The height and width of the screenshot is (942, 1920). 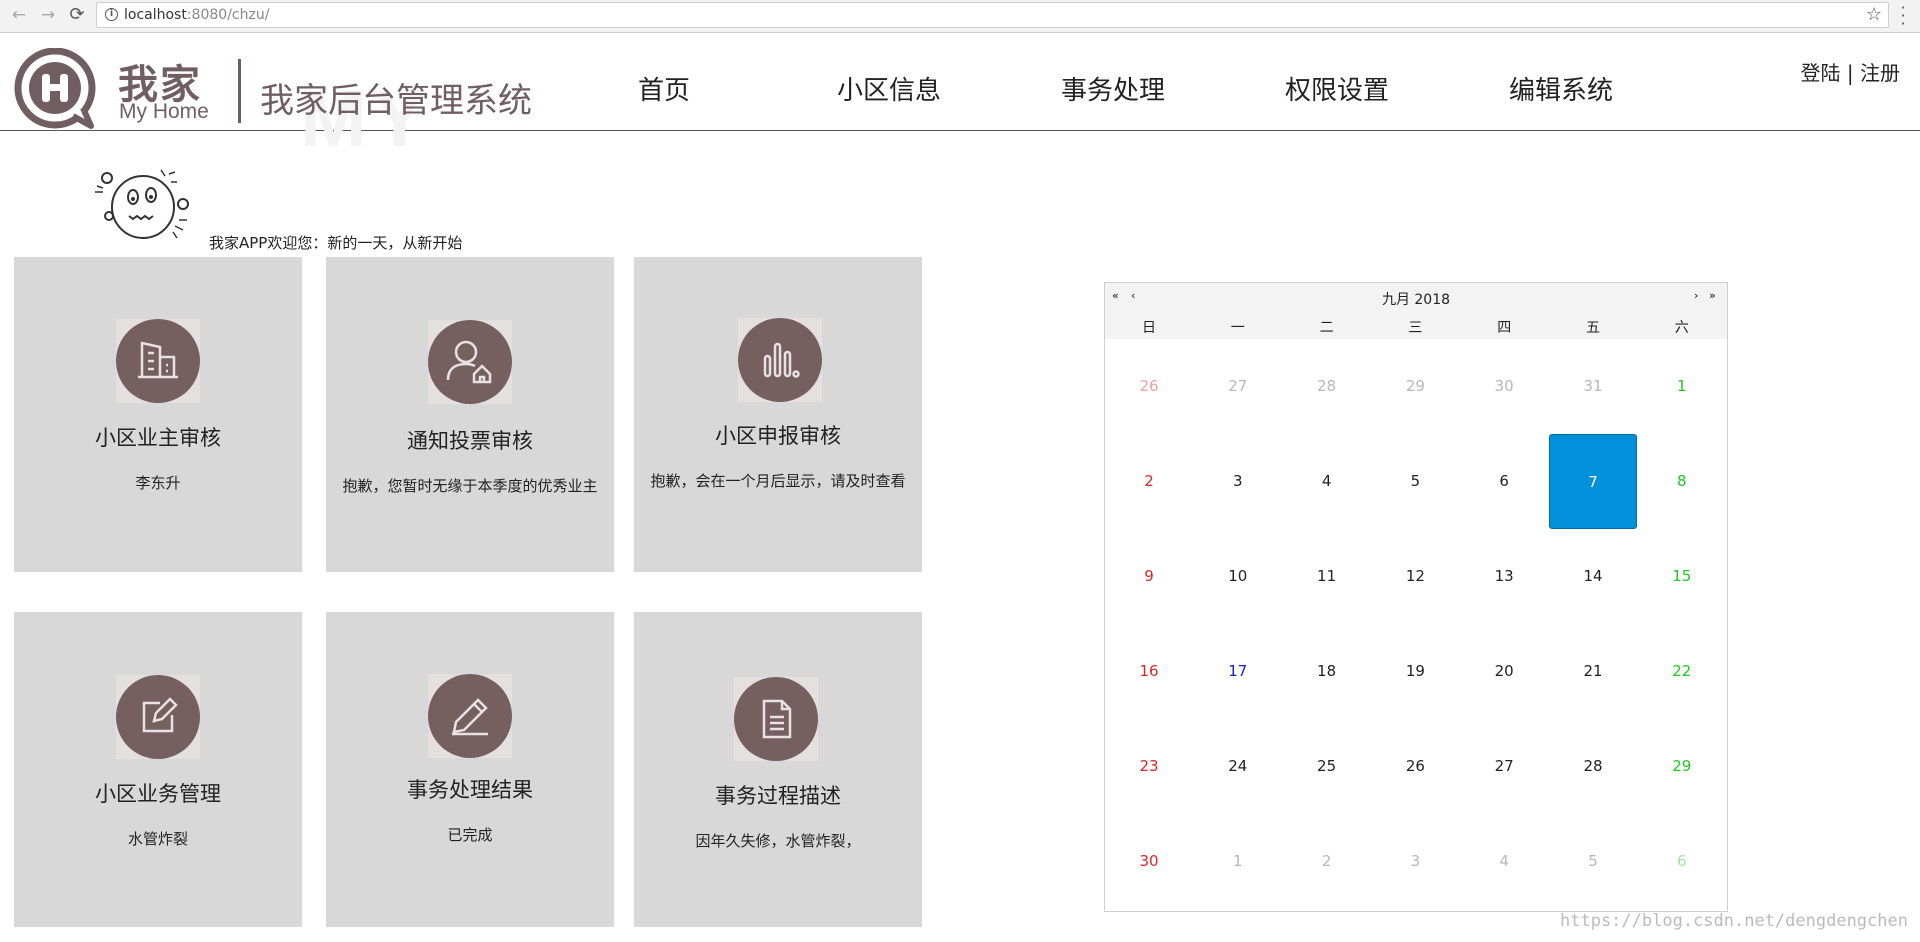 What do you see at coordinates (1593, 481) in the screenshot?
I see `calendar-day-selected: 7` at bounding box center [1593, 481].